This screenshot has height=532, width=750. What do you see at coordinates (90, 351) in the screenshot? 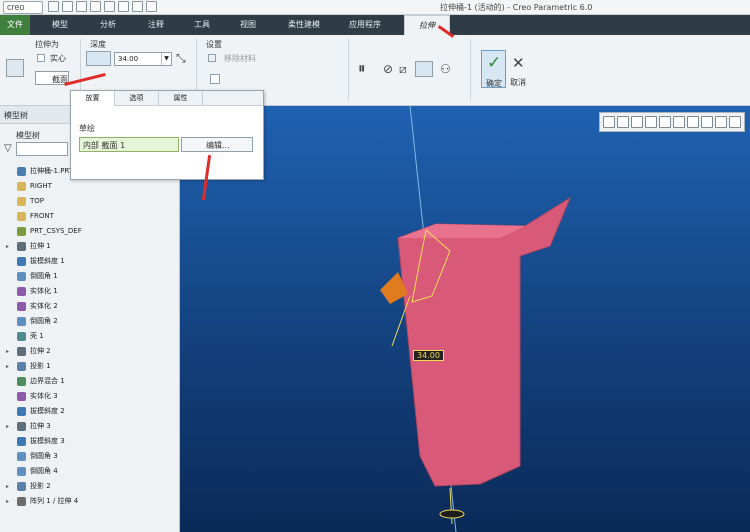
I see `tree-item: ▸ 拉伸 2` at bounding box center [90, 351].